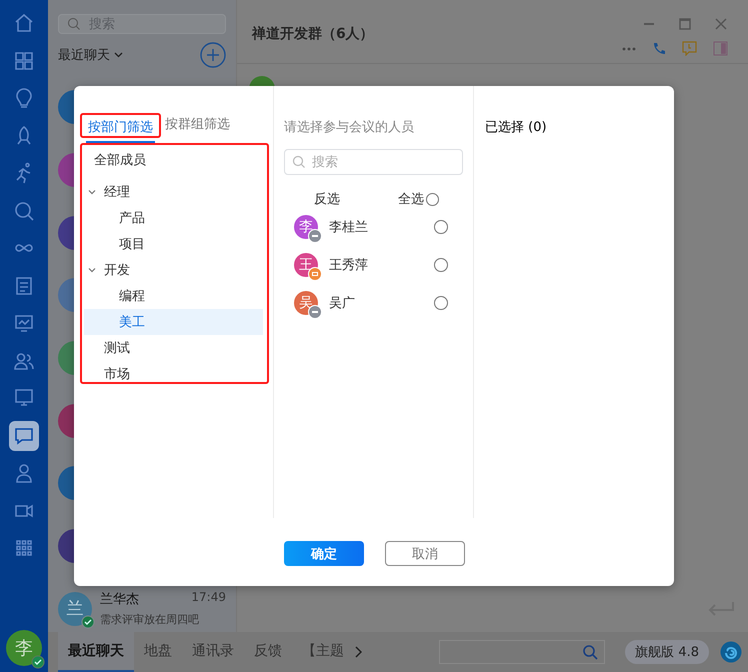  What do you see at coordinates (358, 652) in the screenshot?
I see `chevron-right-icon` at bounding box center [358, 652].